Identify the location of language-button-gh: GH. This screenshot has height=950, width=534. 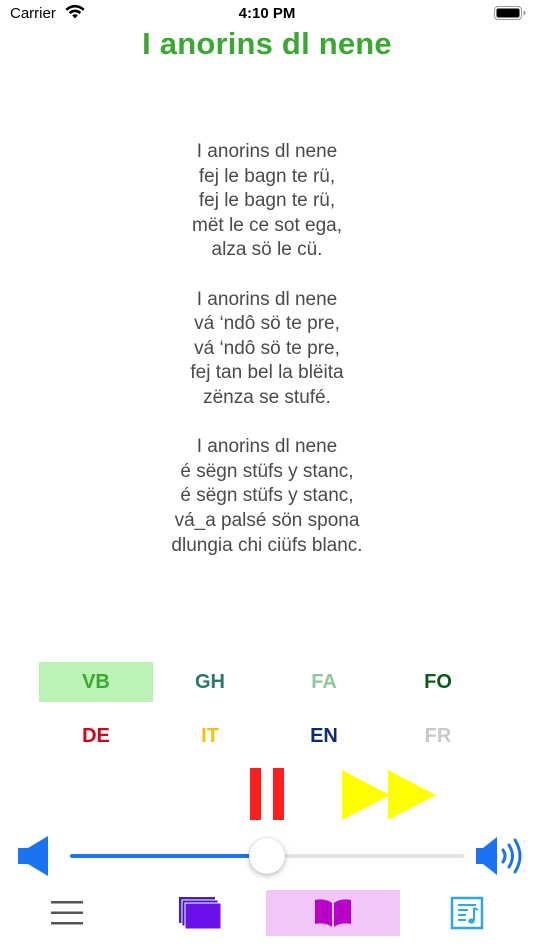
(210, 682).